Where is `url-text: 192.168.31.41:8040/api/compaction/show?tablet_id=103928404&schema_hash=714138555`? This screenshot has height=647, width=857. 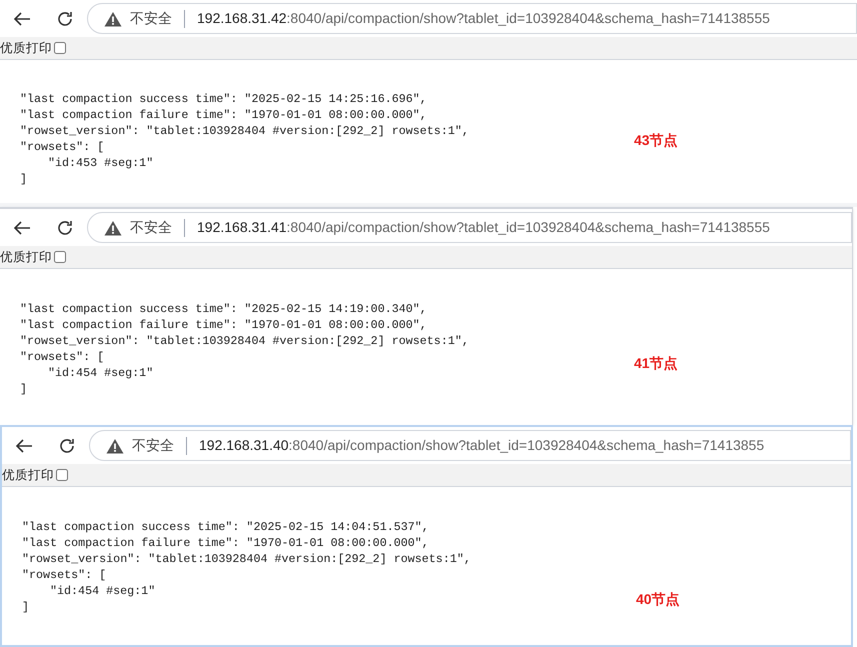 url-text: 192.168.31.41:8040/api/compaction/show?tablet_id=103928404&schema_hash=714138555 is located at coordinates (483, 227).